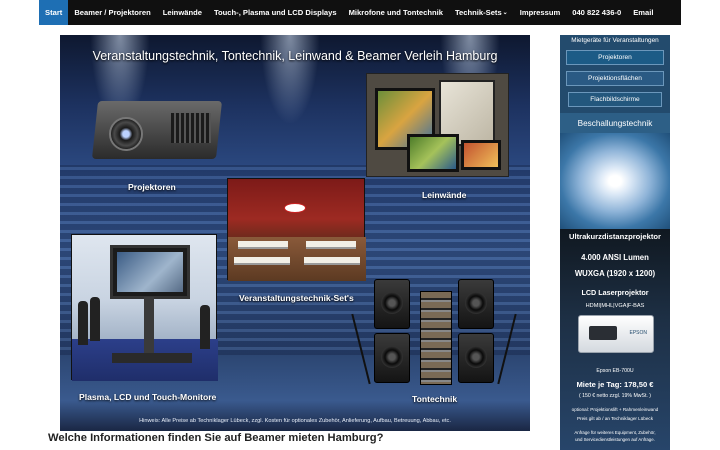 The width and height of the screenshot is (720, 450). I want to click on sidebar-section-beschallungstechnik: Beschallungstechnik, so click(615, 123).